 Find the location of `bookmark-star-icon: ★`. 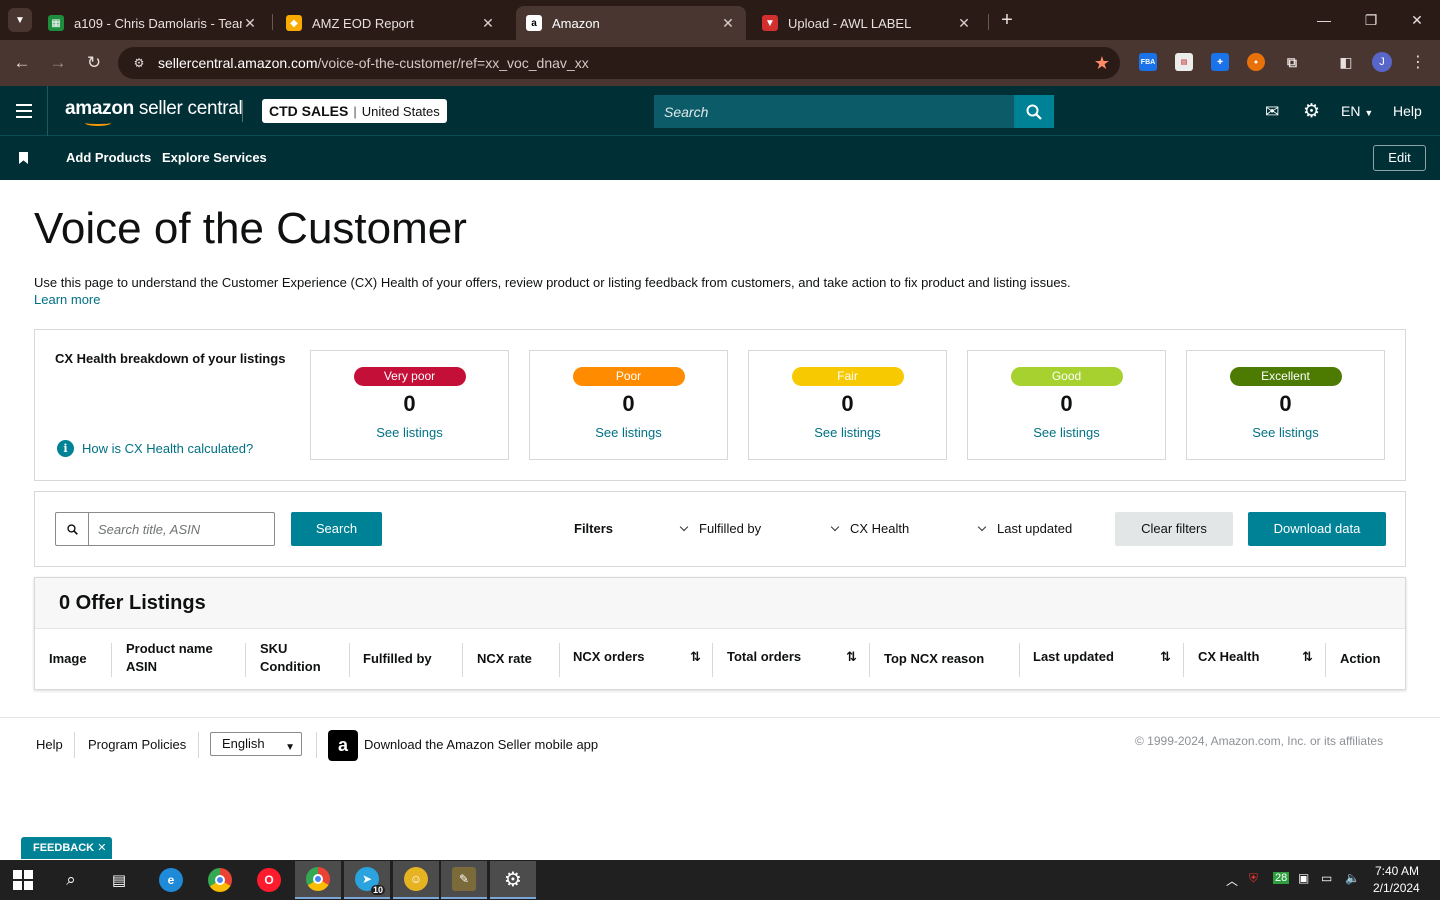

bookmark-star-icon: ★ is located at coordinates (1102, 63).